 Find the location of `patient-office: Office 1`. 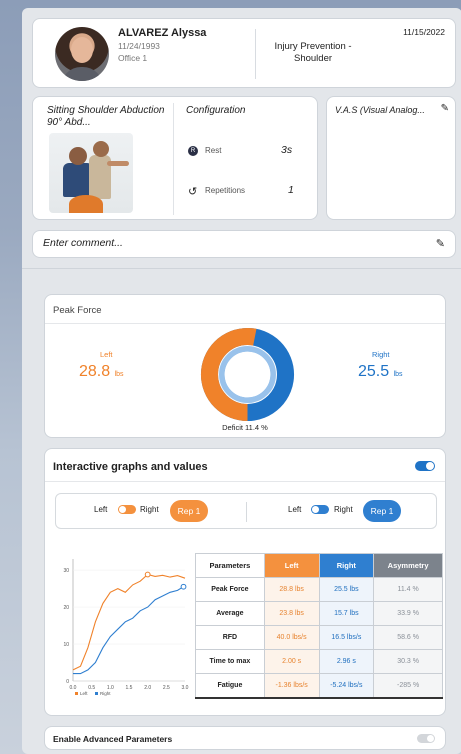

patient-office: Office 1 is located at coordinates (133, 58).